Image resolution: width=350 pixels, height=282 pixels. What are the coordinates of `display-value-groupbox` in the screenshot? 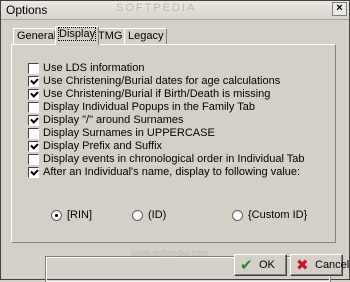 It's located at (188, 269).